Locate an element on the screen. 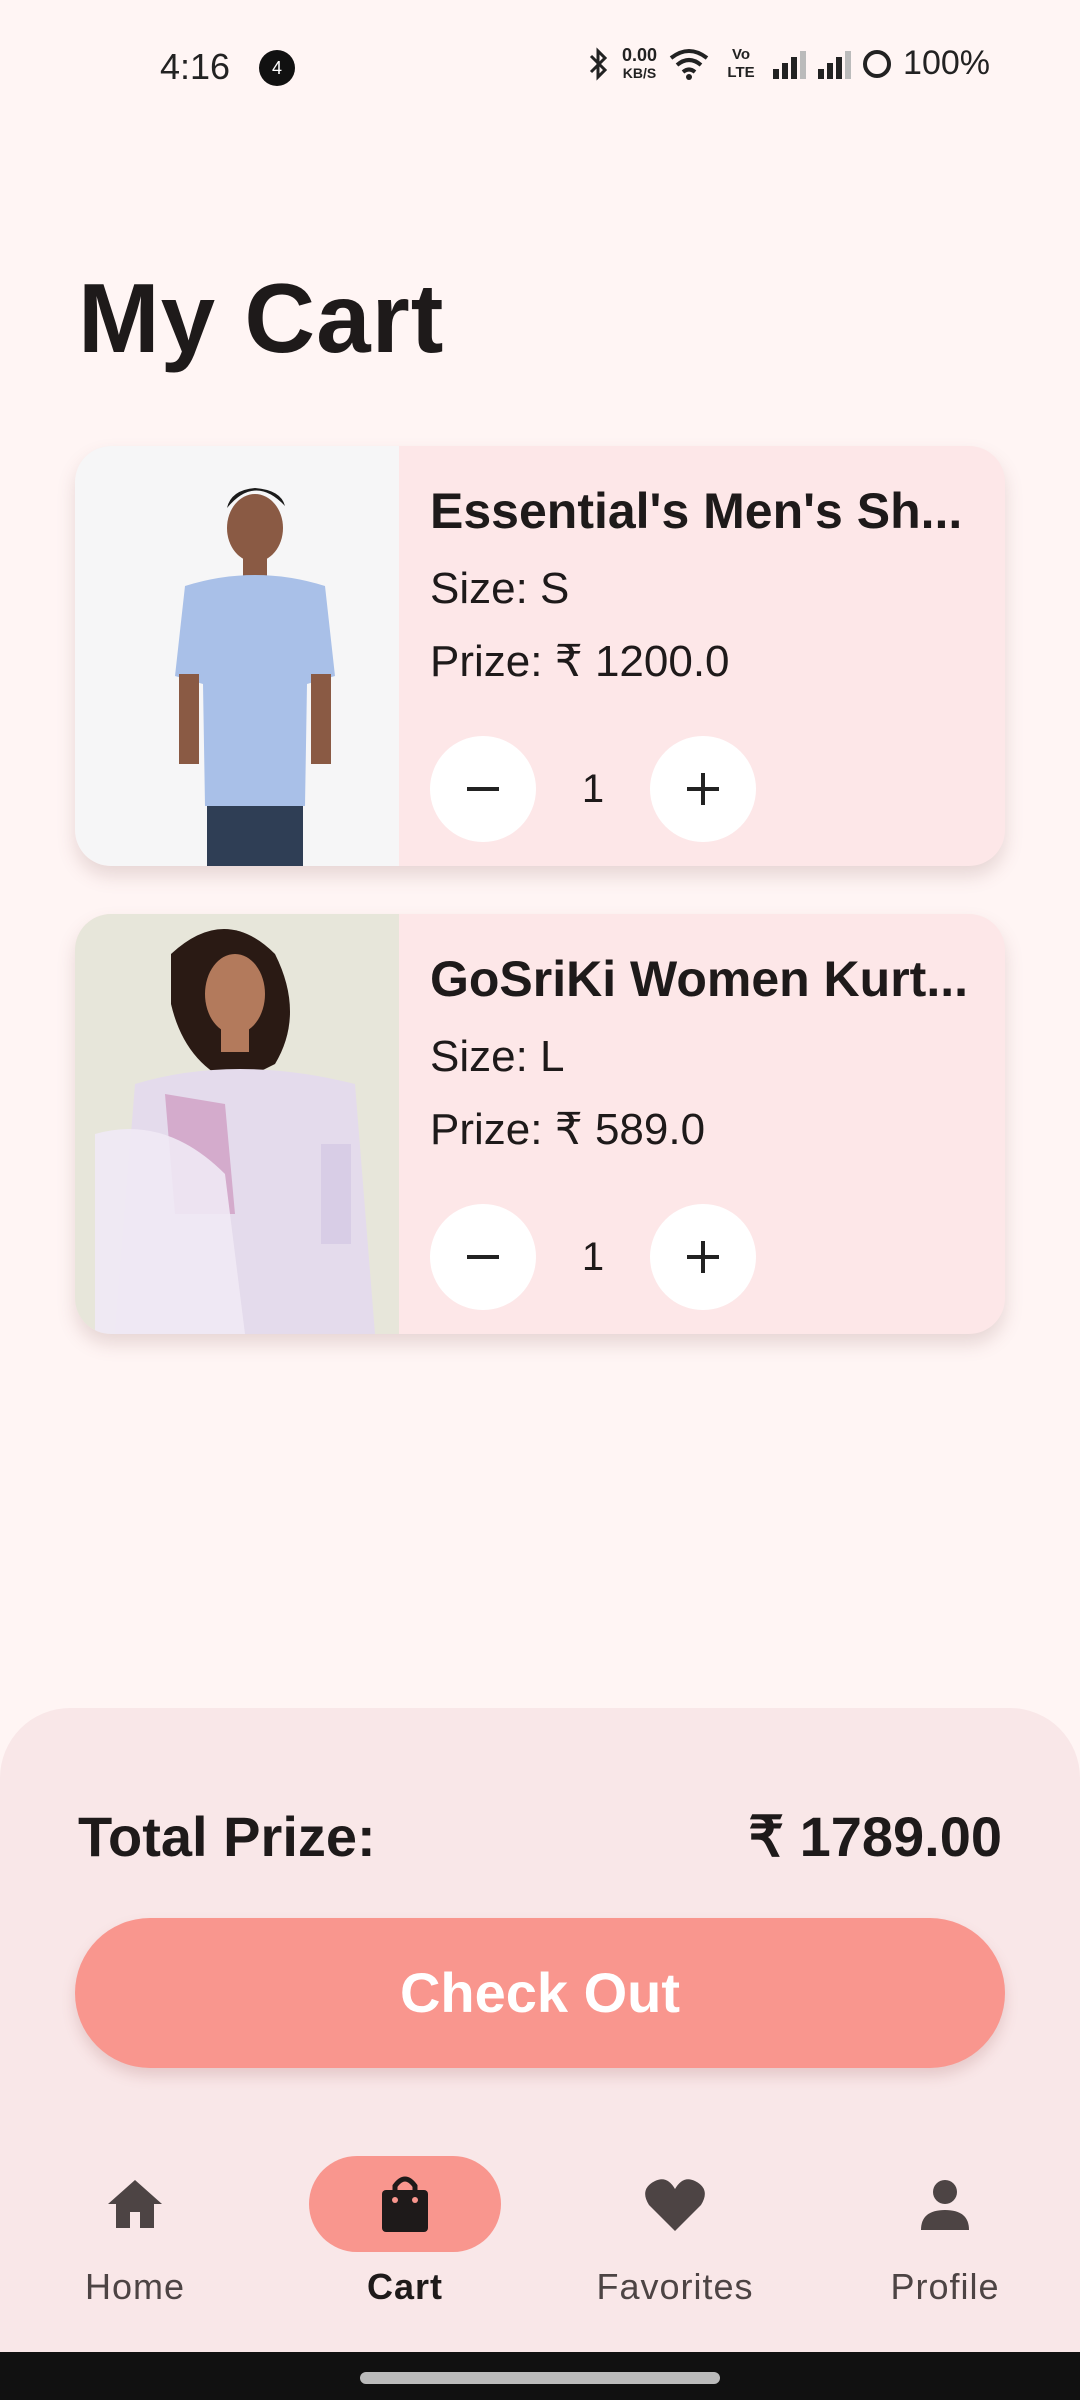 The width and height of the screenshot is (1080, 2400). network-speed: 0.00 KB/S is located at coordinates (639, 62).